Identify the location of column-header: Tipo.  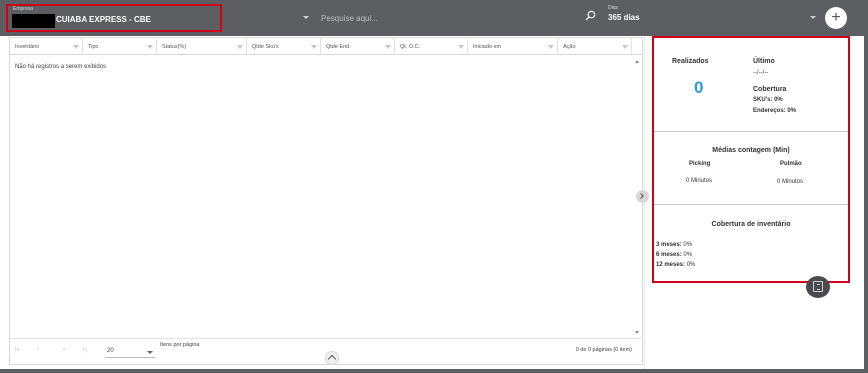
(120, 46).